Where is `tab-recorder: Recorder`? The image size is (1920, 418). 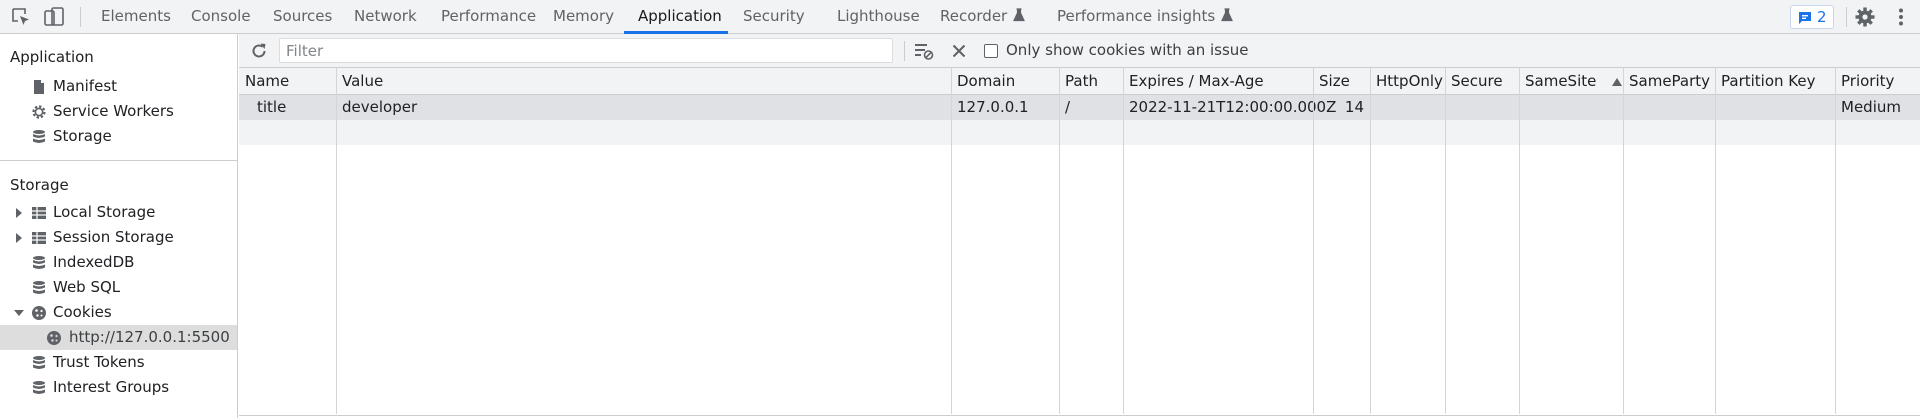 tab-recorder: Recorder is located at coordinates (983, 17).